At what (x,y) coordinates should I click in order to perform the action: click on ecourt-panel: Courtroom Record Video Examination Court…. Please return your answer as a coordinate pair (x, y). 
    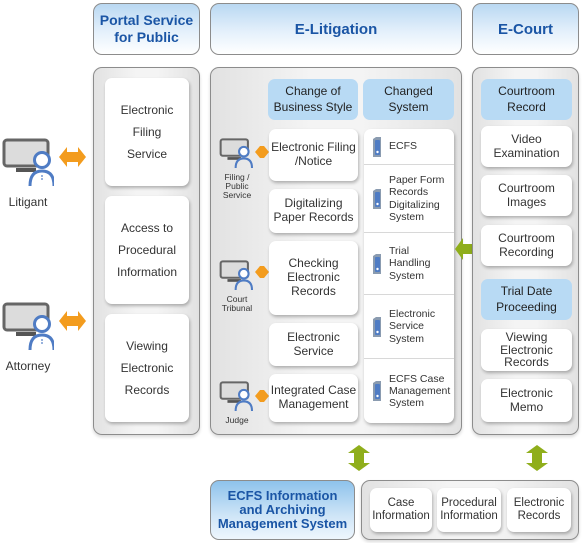
    Looking at the image, I should click on (525, 251).